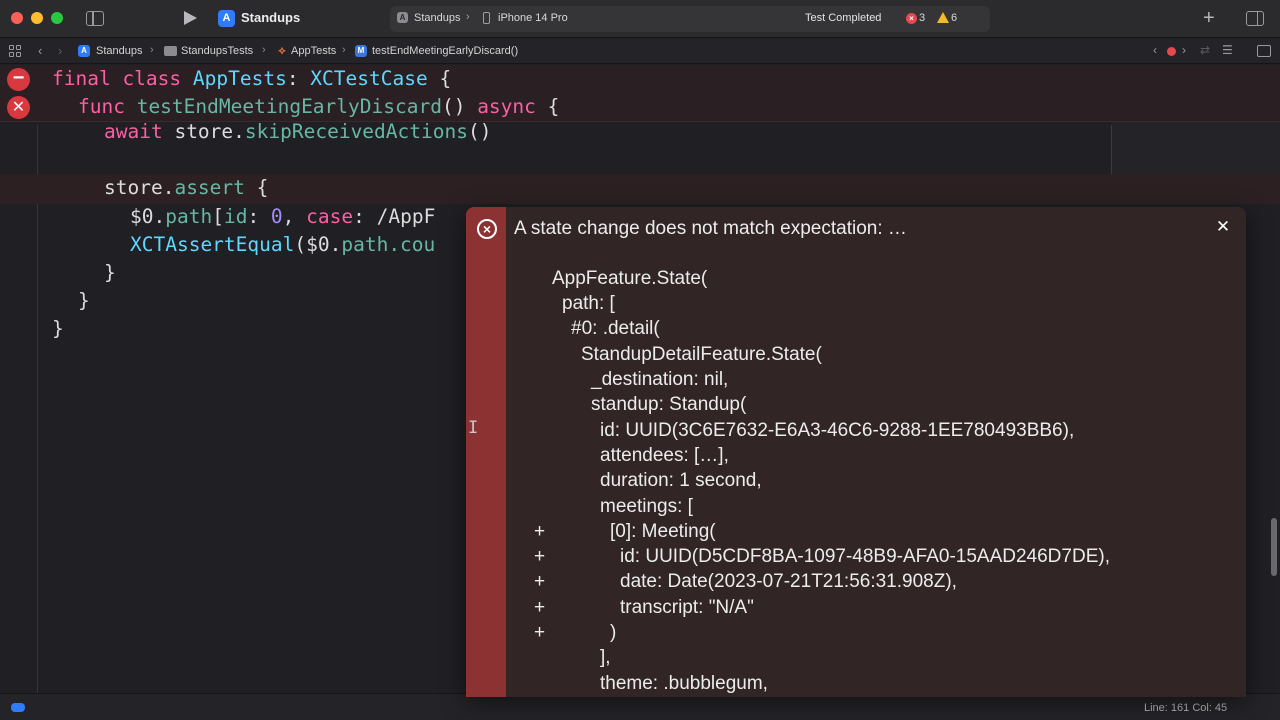  I want to click on inspector-toggle-icon, so click(1255, 18).